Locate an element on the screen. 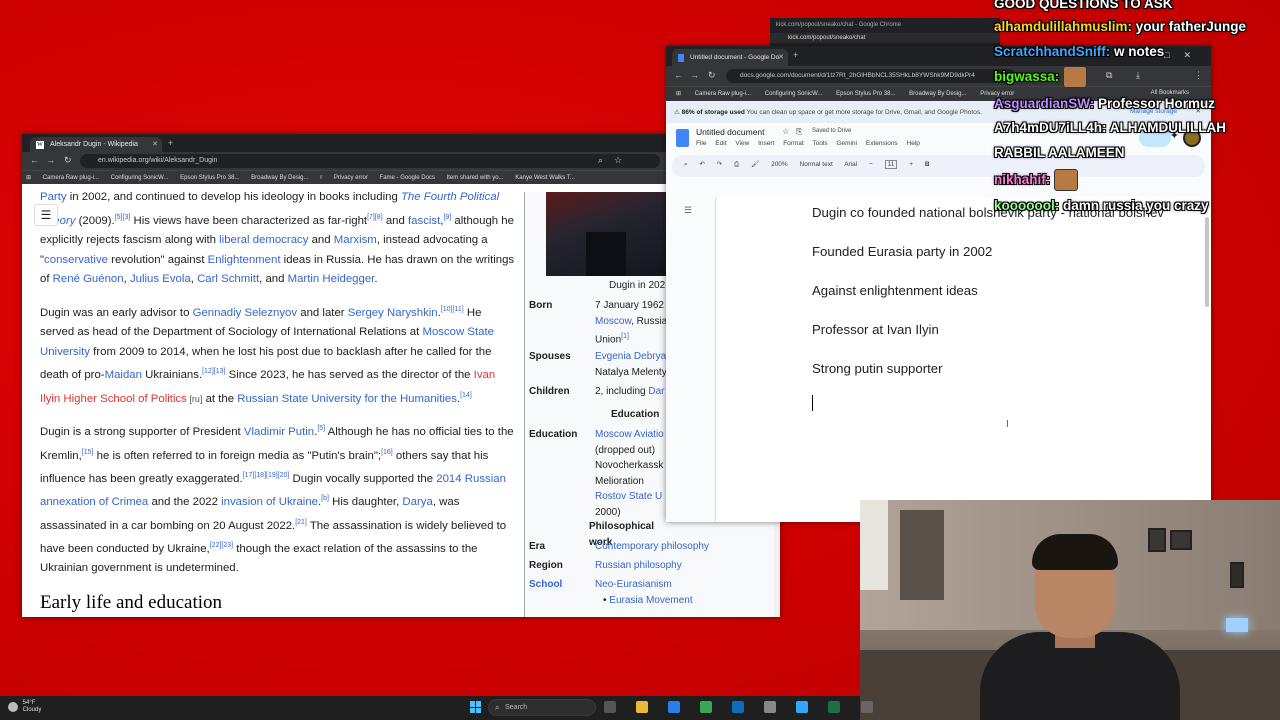 This screenshot has height=720, width=1280. article-link: René Guénon is located at coordinates (88, 279).